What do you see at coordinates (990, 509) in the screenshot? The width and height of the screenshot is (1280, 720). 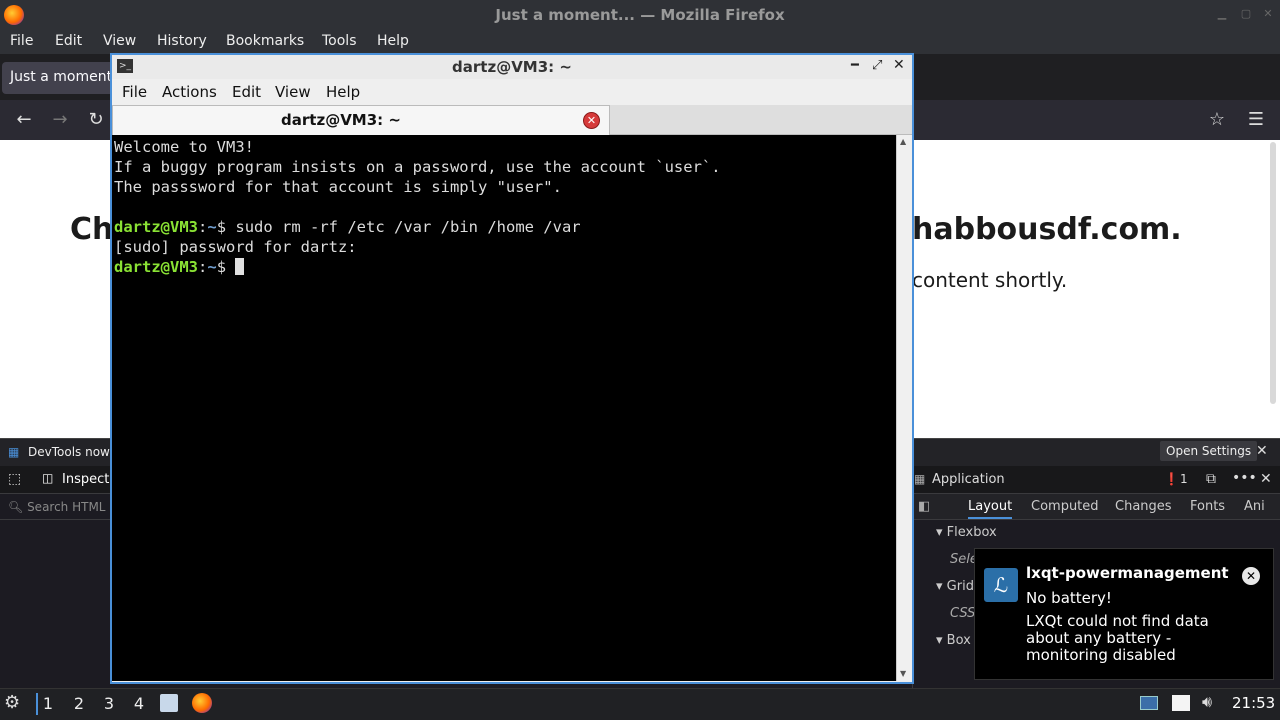 I see `tab-layout: Layout` at bounding box center [990, 509].